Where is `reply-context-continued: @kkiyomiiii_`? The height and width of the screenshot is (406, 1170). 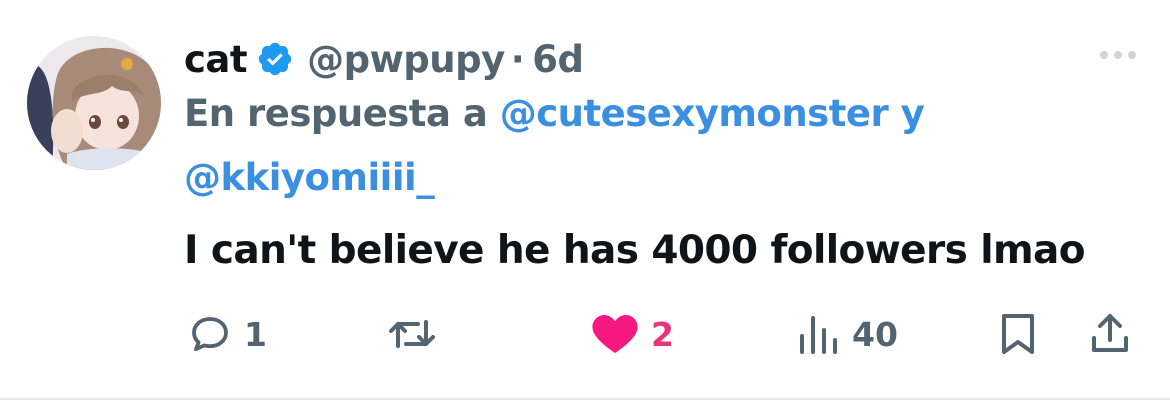
reply-context-continued: @kkiyomiiii_ is located at coordinates (309, 177).